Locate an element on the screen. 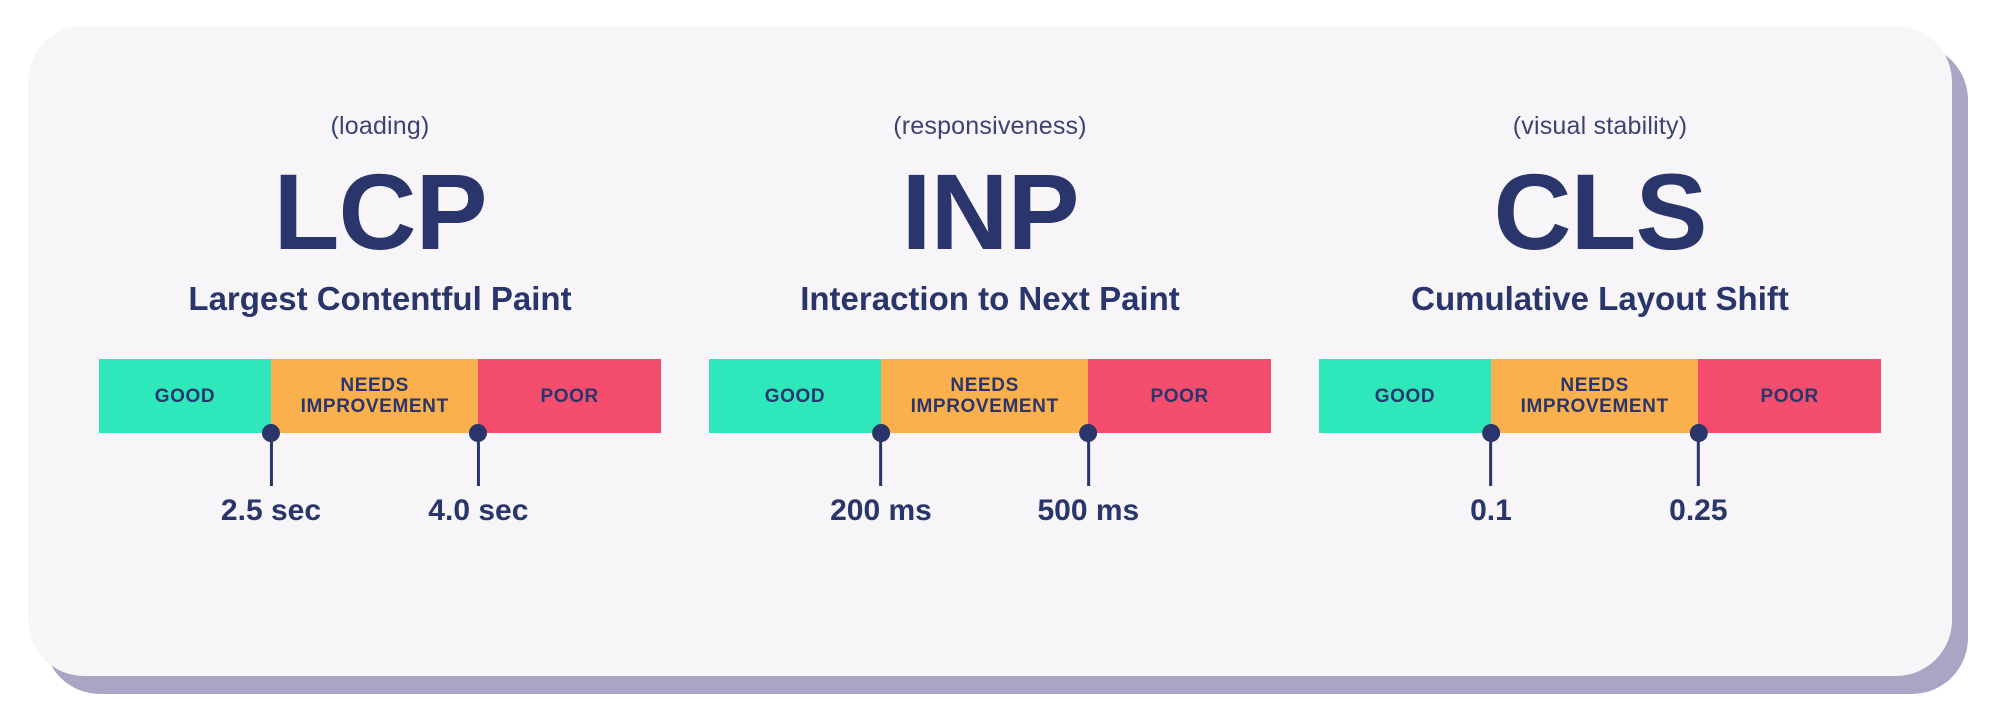 Image resolution: width=1999 pixels, height=714 pixels. threshold-bar-wrapper: GOOD NEEDS IMPROVEMENT POOR 0.1 0.25 is located at coordinates (1600, 442).